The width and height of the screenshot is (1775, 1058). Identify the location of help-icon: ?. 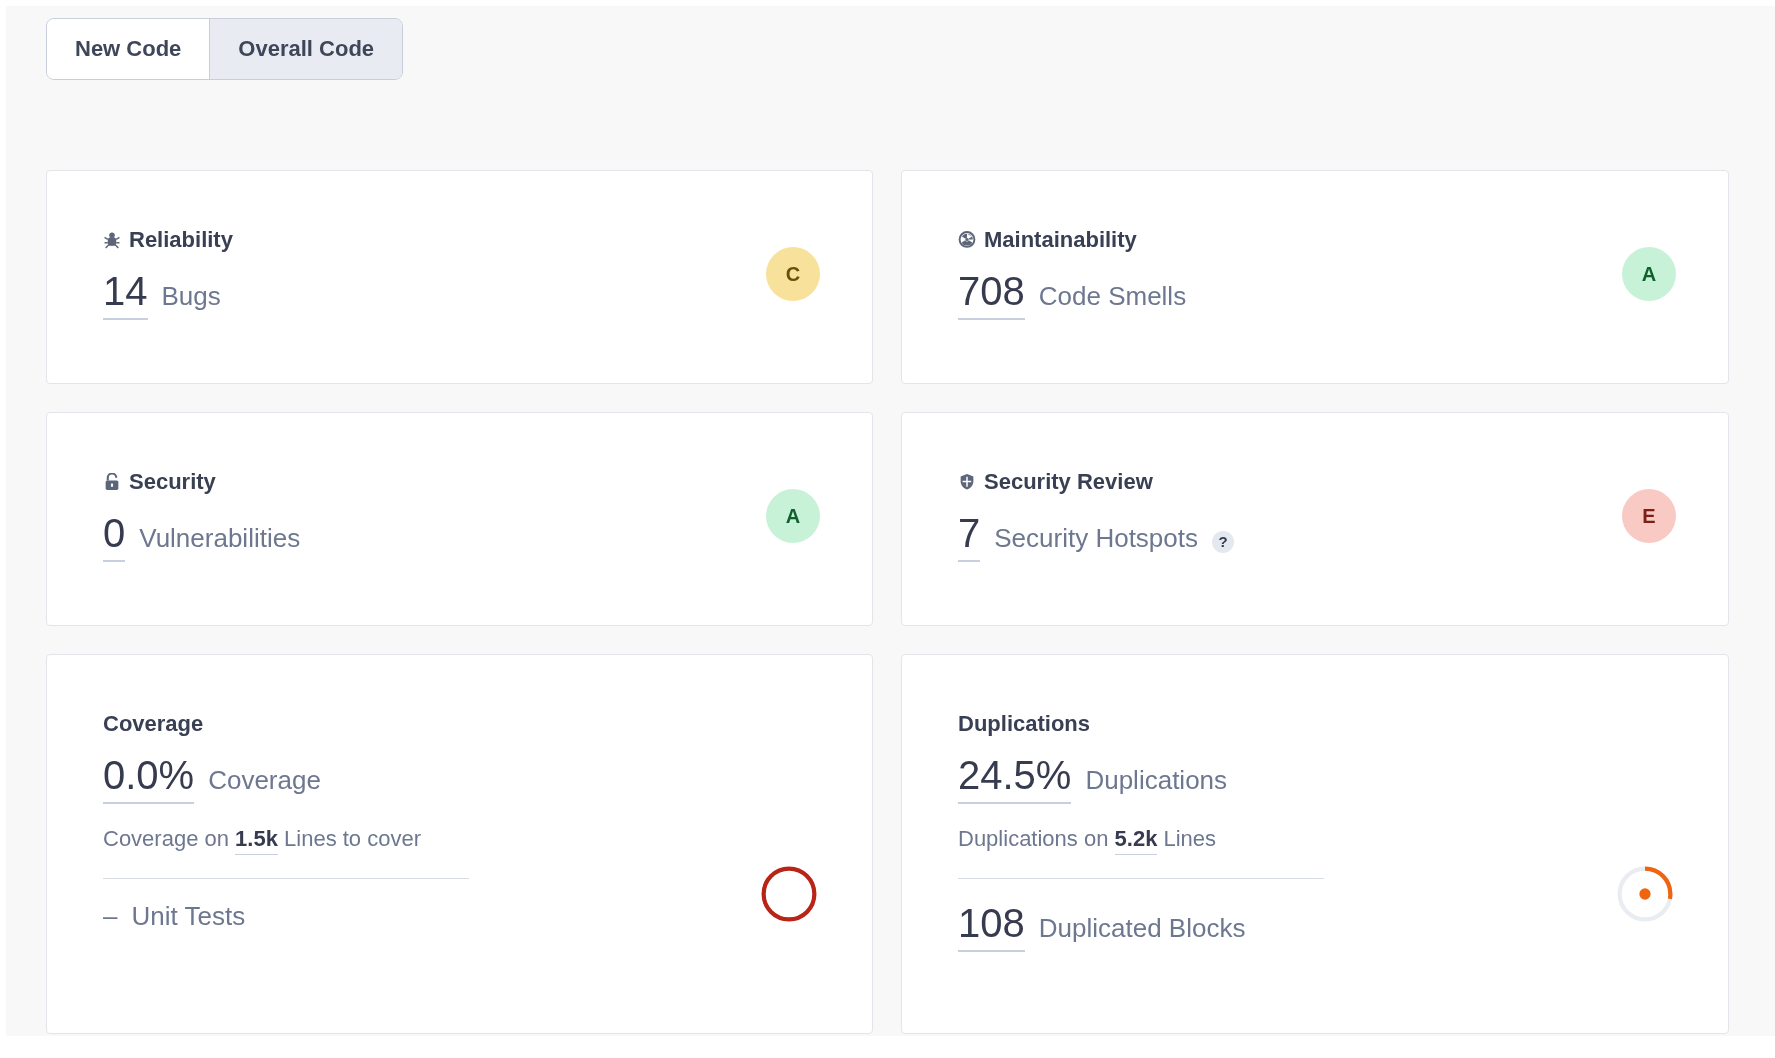
(1223, 541).